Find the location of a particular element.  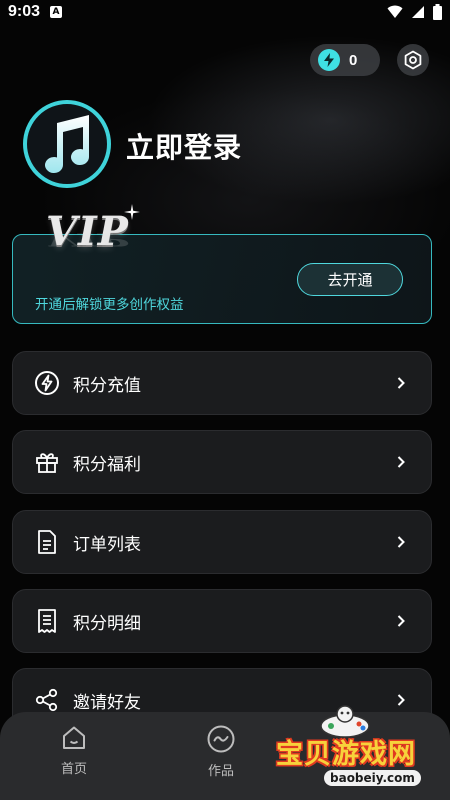

settings-button is located at coordinates (413, 60).